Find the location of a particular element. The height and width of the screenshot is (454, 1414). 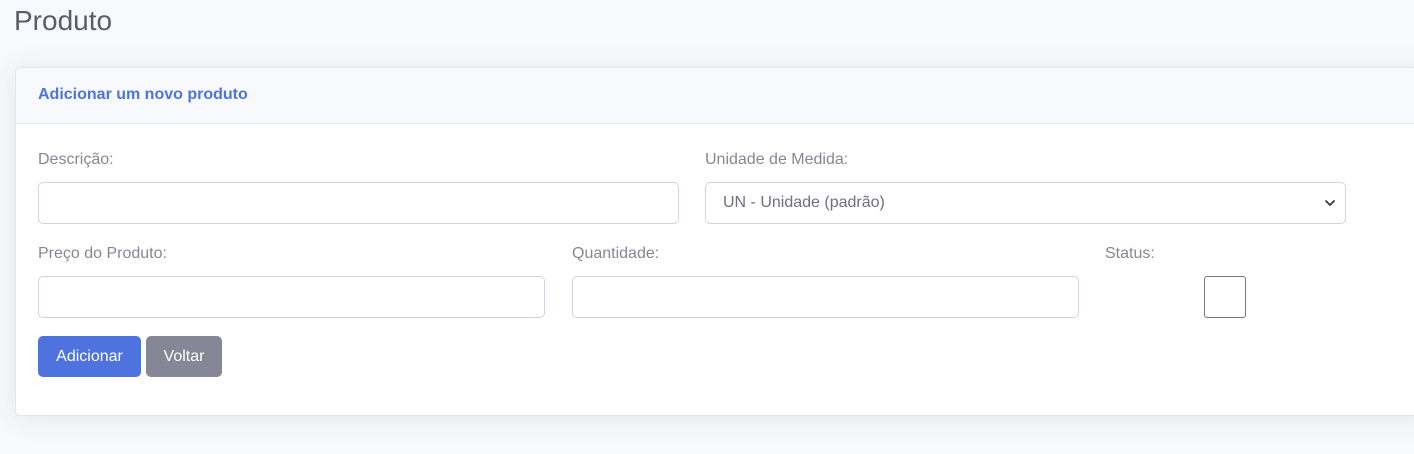

descricao-input is located at coordinates (358, 203).